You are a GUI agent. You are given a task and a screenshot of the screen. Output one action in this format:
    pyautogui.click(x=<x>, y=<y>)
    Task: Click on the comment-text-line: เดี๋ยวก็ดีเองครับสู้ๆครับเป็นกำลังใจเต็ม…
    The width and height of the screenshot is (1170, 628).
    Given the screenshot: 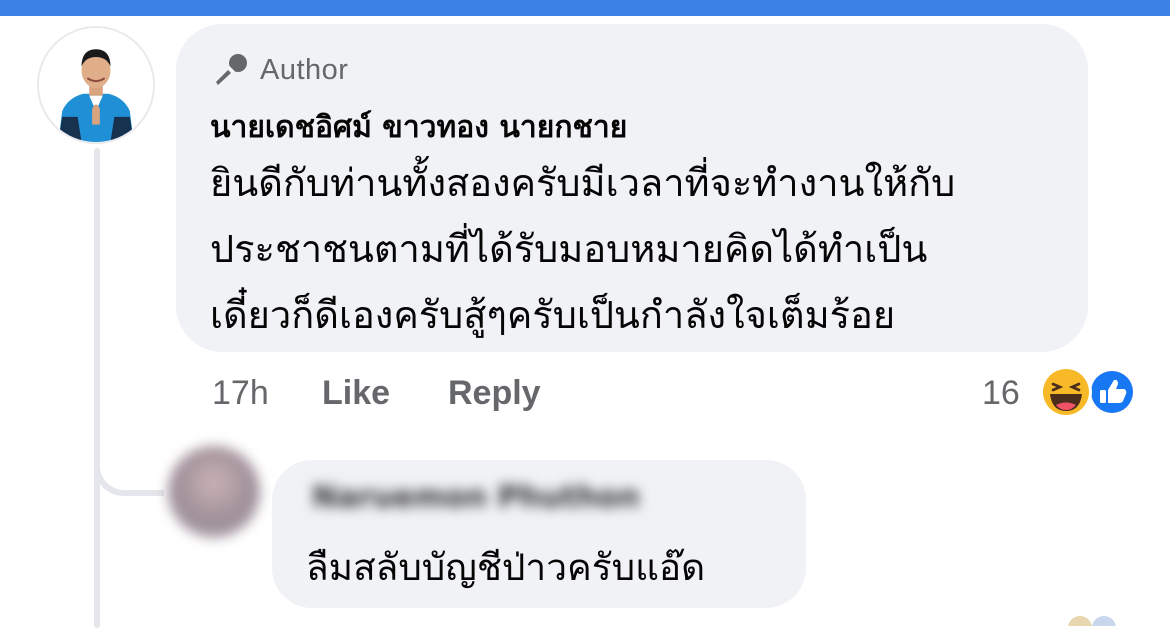 What is the action you would take?
    pyautogui.click(x=553, y=315)
    